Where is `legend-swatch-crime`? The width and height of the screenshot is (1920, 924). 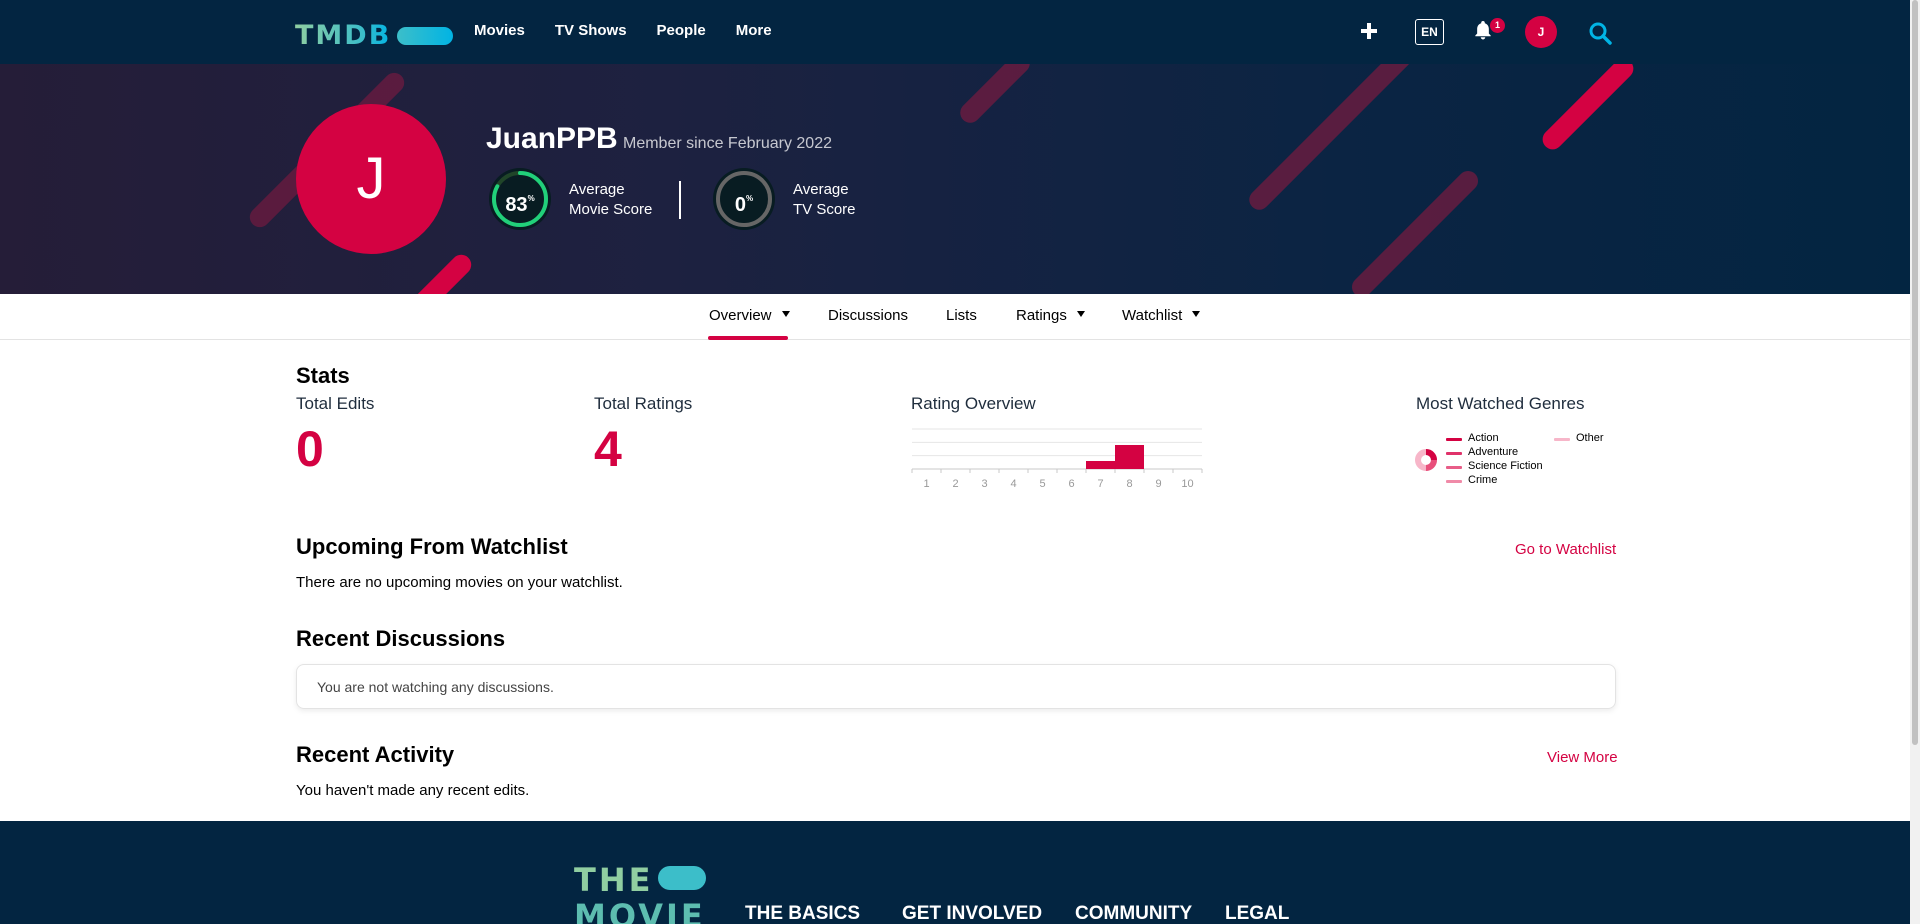 legend-swatch-crime is located at coordinates (1454, 481).